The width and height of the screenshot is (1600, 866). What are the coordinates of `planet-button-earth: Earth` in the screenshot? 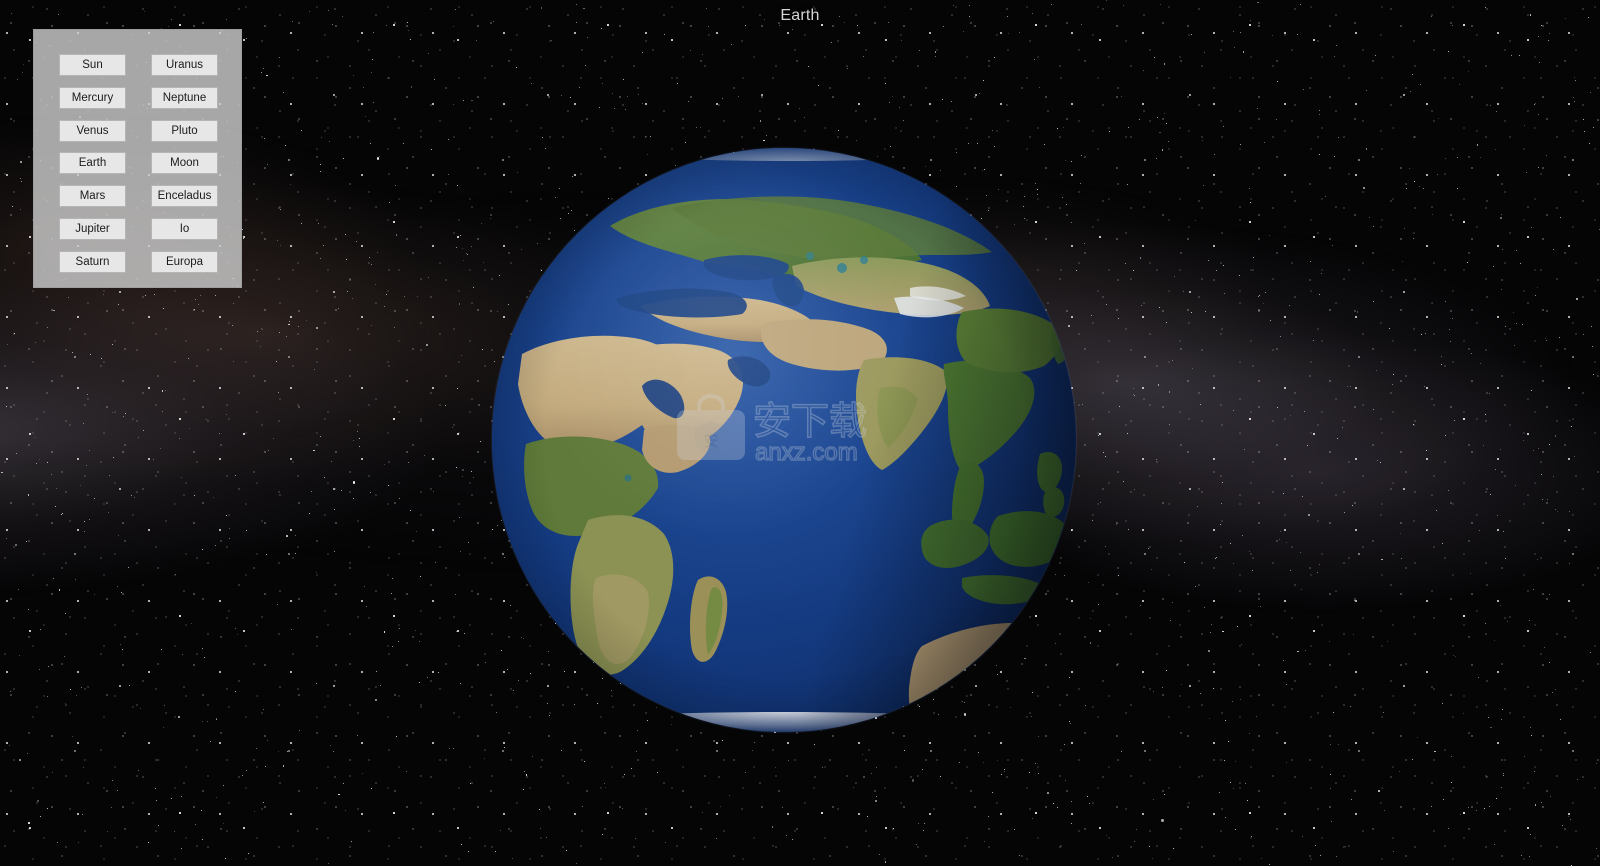 It's located at (92, 163).